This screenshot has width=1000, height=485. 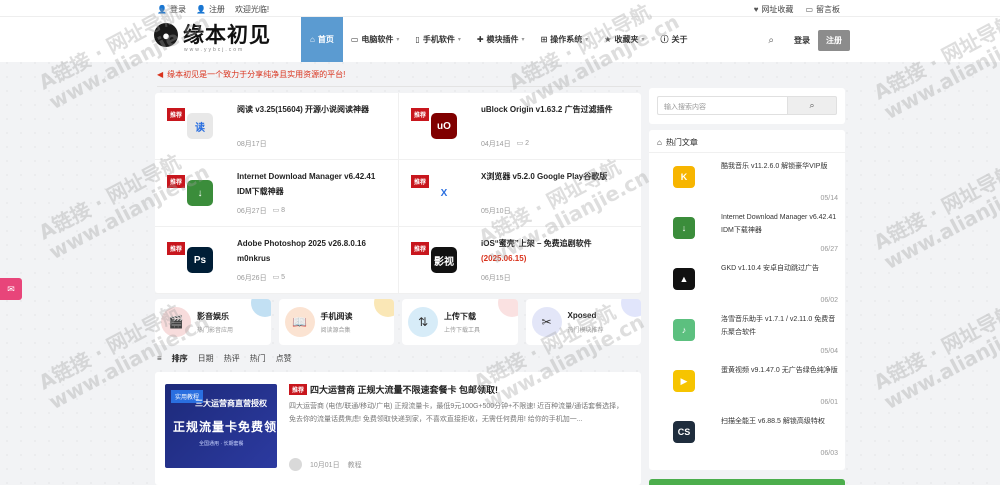 What do you see at coordinates (231, 403) in the screenshot?
I see `article-image-line1: 三大运营商直营授权` at bounding box center [231, 403].